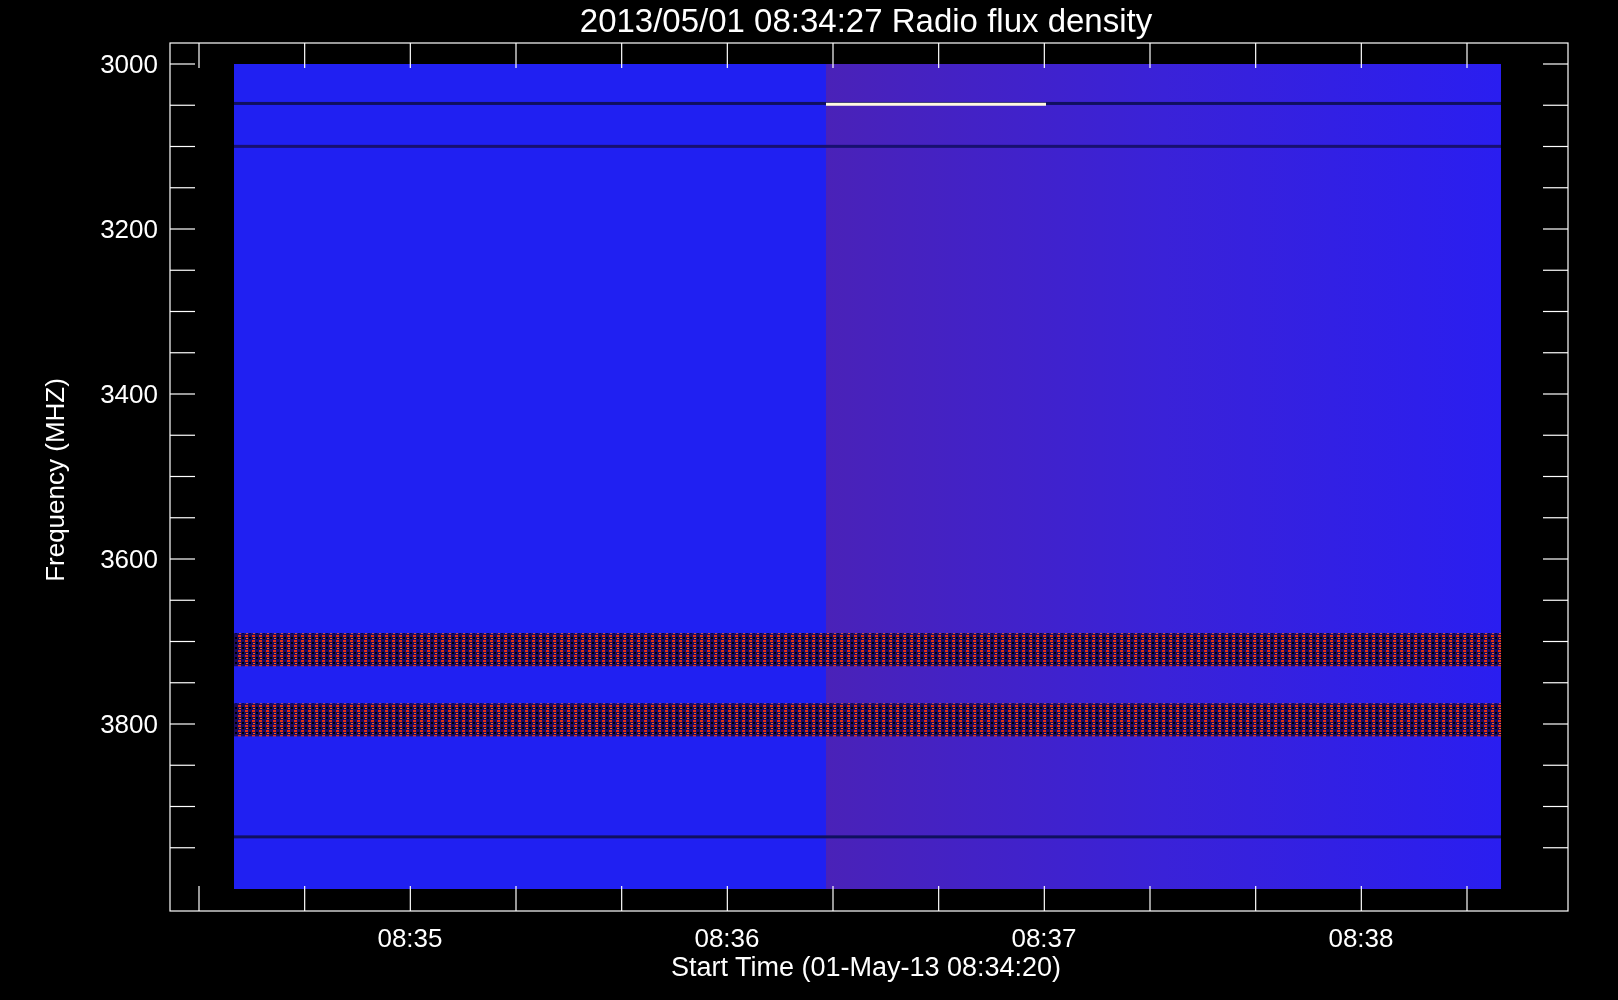 This screenshot has width=1618, height=1000. What do you see at coordinates (129, 394) in the screenshot?
I see `tick-label: 3400` at bounding box center [129, 394].